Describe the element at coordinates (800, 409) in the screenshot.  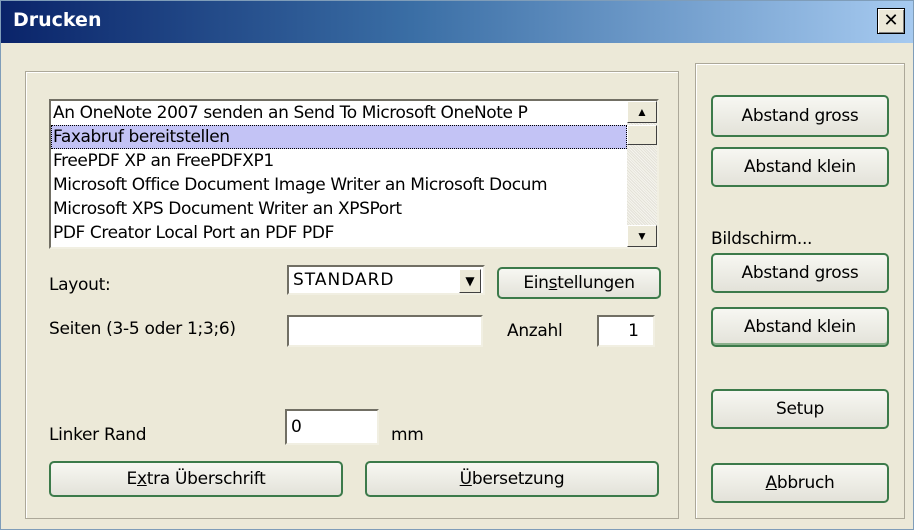
I see `setup-button: Setup` at that location.